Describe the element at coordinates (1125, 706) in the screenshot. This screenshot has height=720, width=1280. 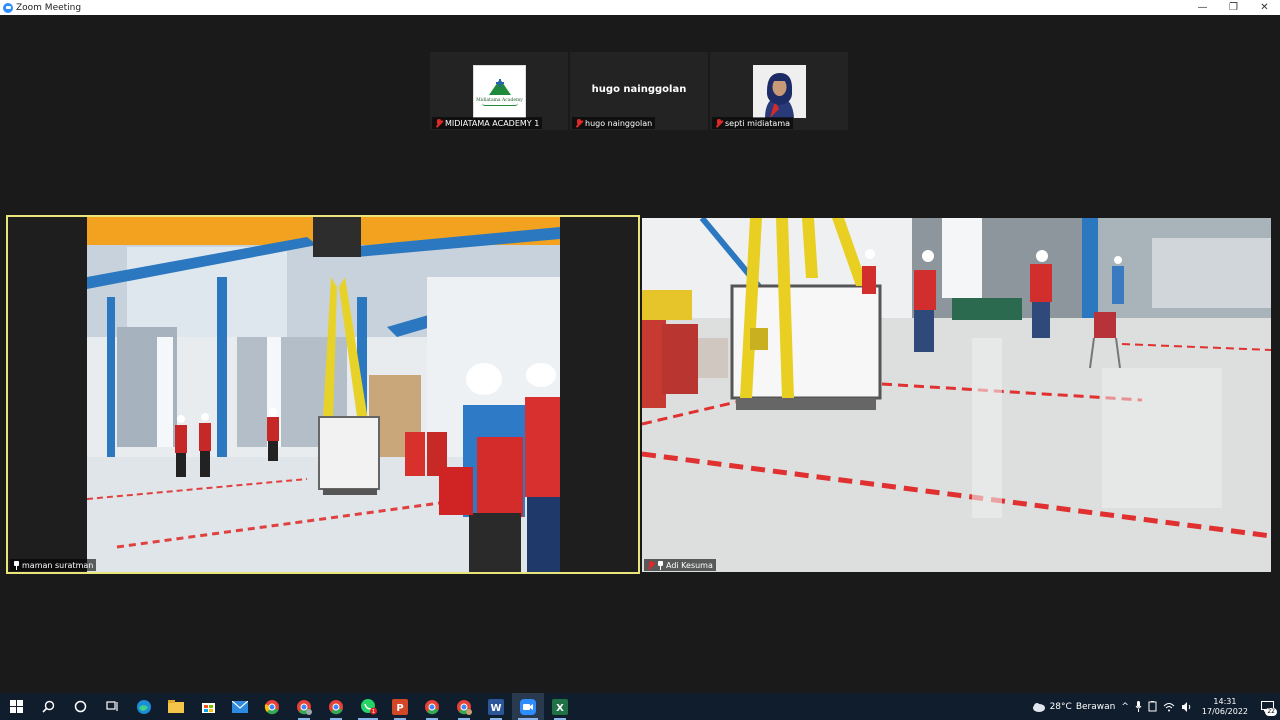
I see `chevron-up-icon: ^` at that location.